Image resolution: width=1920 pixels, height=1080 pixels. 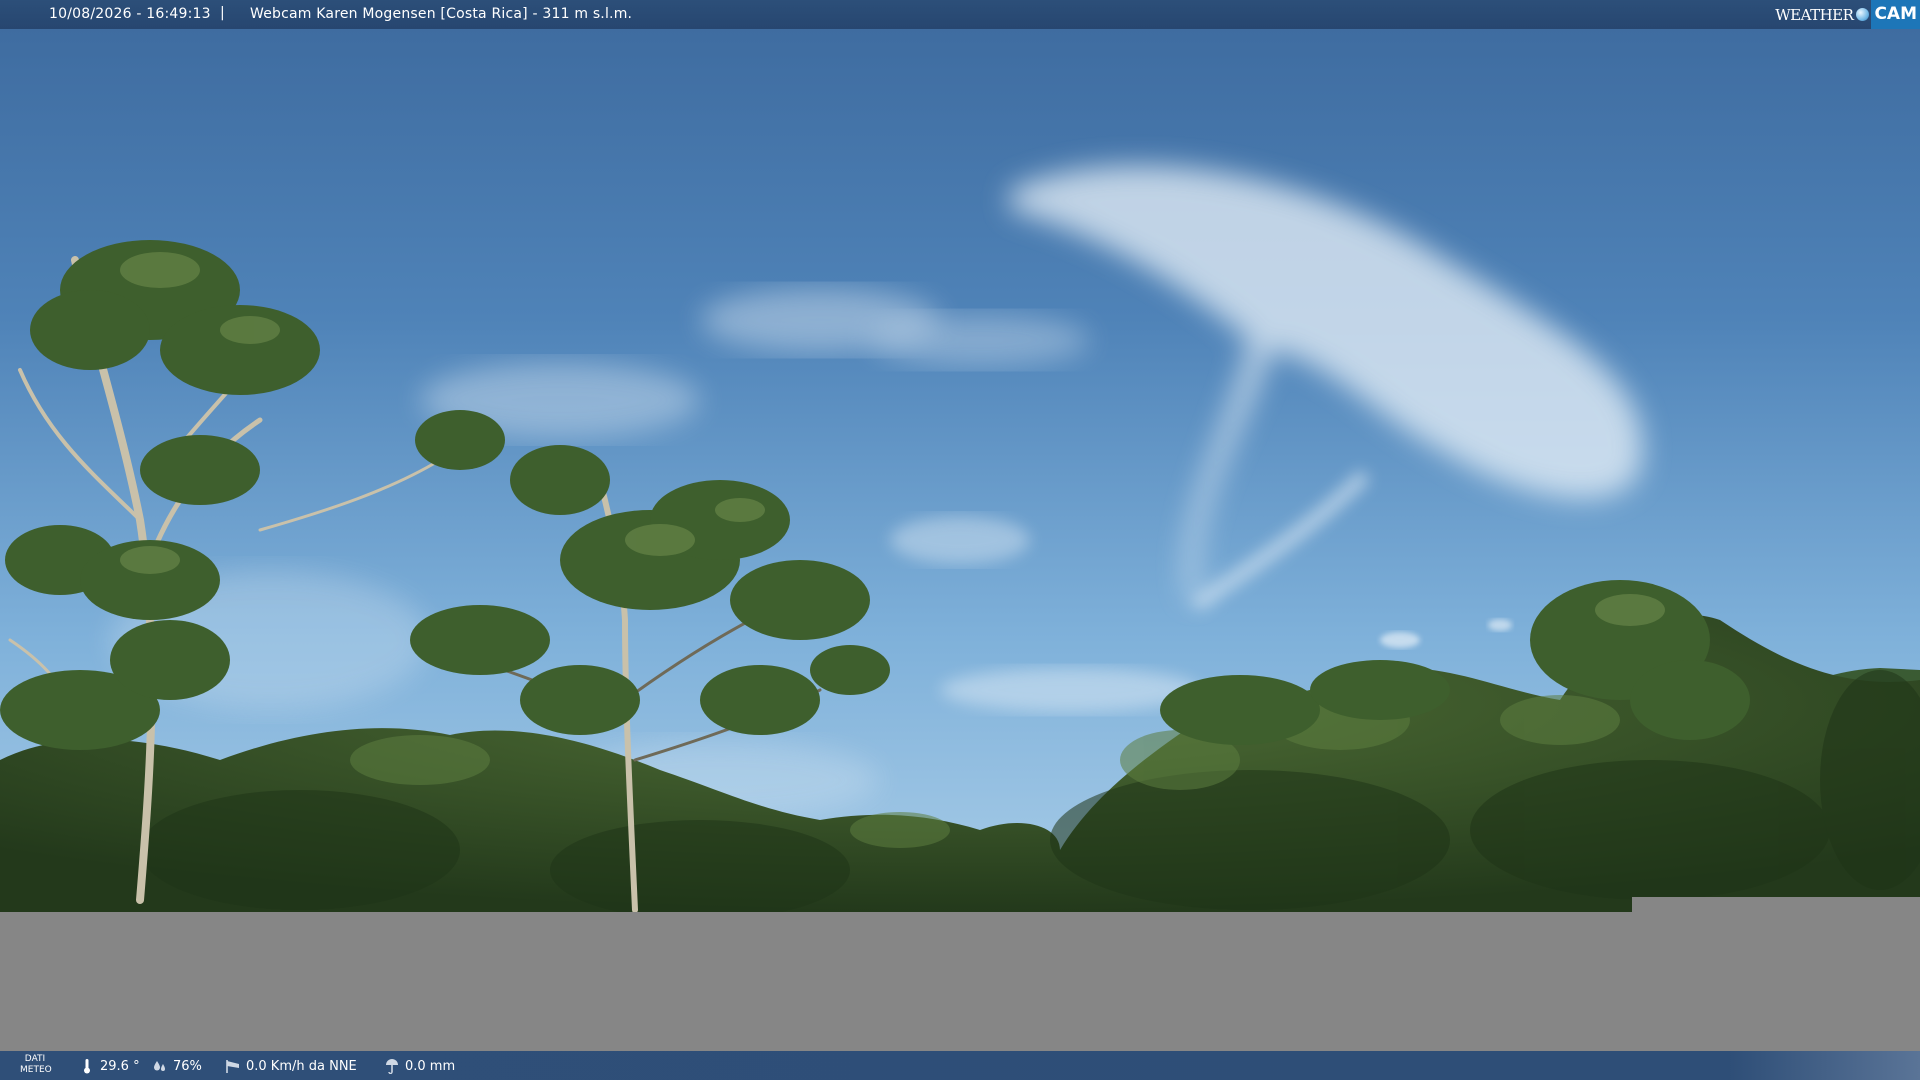 What do you see at coordinates (392, 1066) in the screenshot?
I see `rain-gauge-icon` at bounding box center [392, 1066].